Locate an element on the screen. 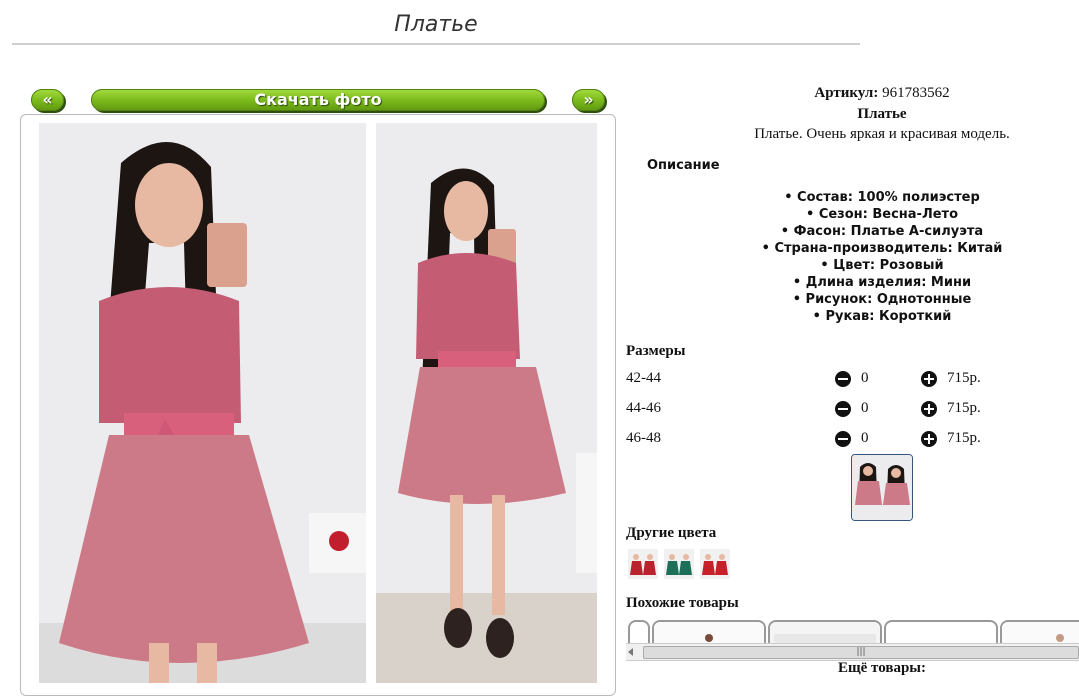 Image resolution: width=1079 pixels, height=696 pixels. article-line: Артикул: 961783562 is located at coordinates (852, 93).